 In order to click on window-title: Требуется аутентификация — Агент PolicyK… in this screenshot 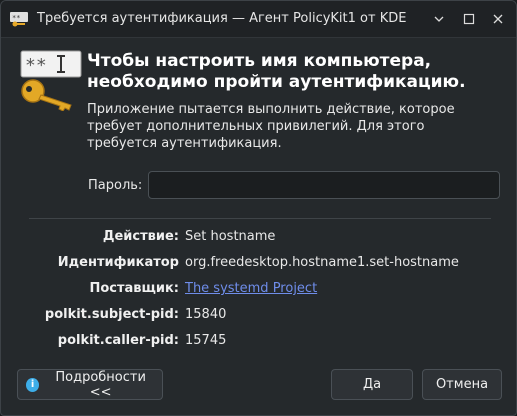, I will do `click(222, 18)`.